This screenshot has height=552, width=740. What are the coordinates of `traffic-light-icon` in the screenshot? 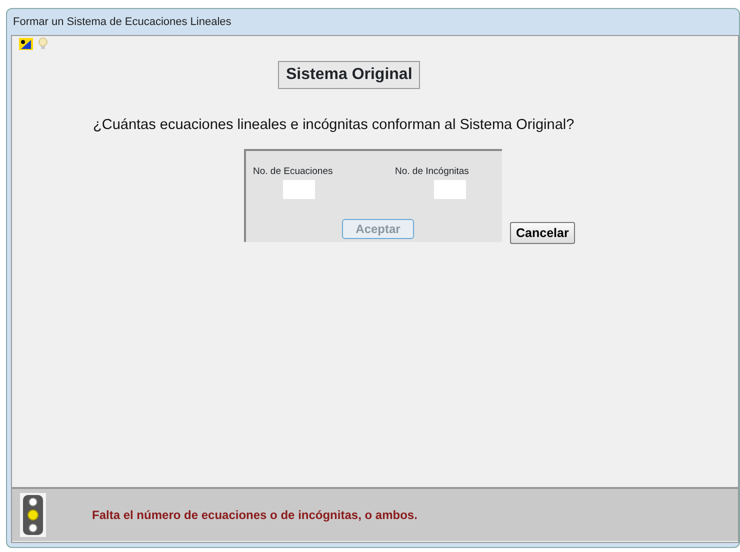 It's located at (33, 515).